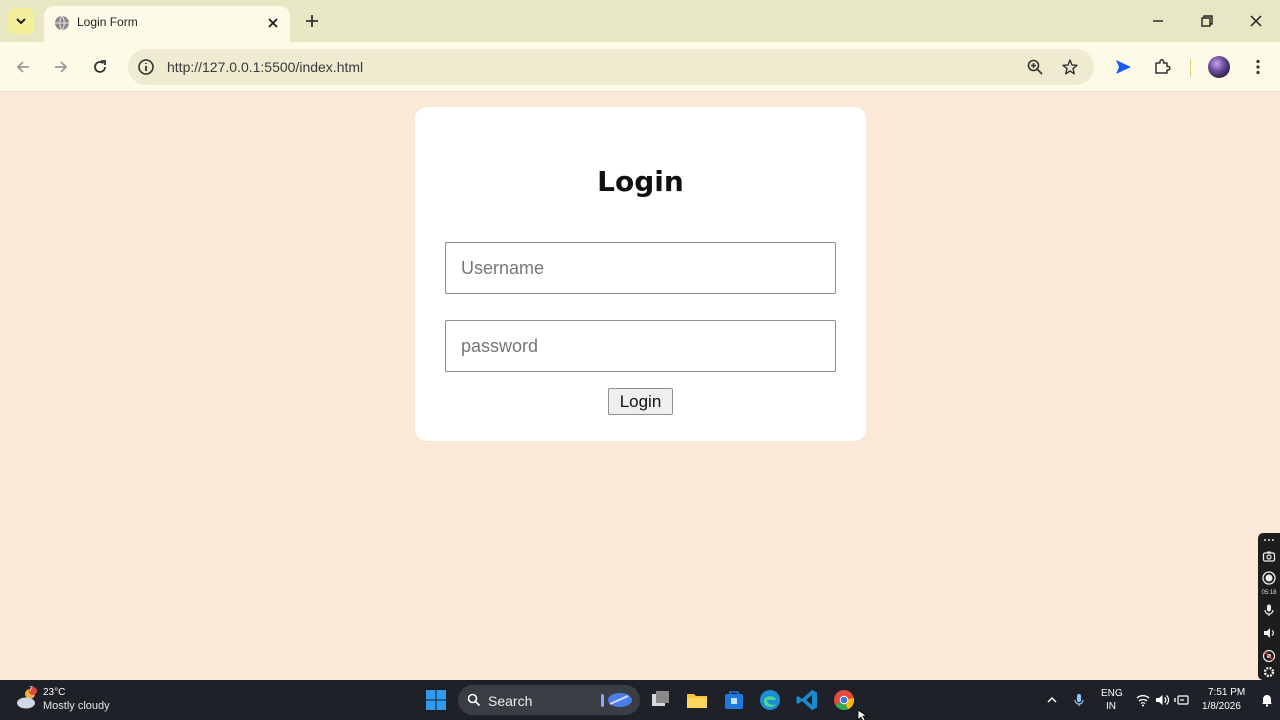  I want to click on active-tab: Login Form, so click(167, 24).